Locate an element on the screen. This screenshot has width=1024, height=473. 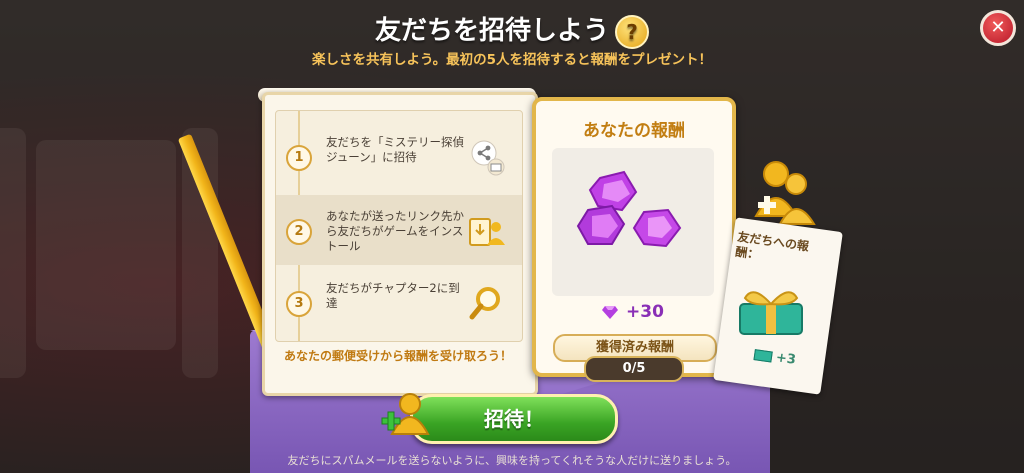
invite-button: 招待！ is located at coordinates (514, 419).